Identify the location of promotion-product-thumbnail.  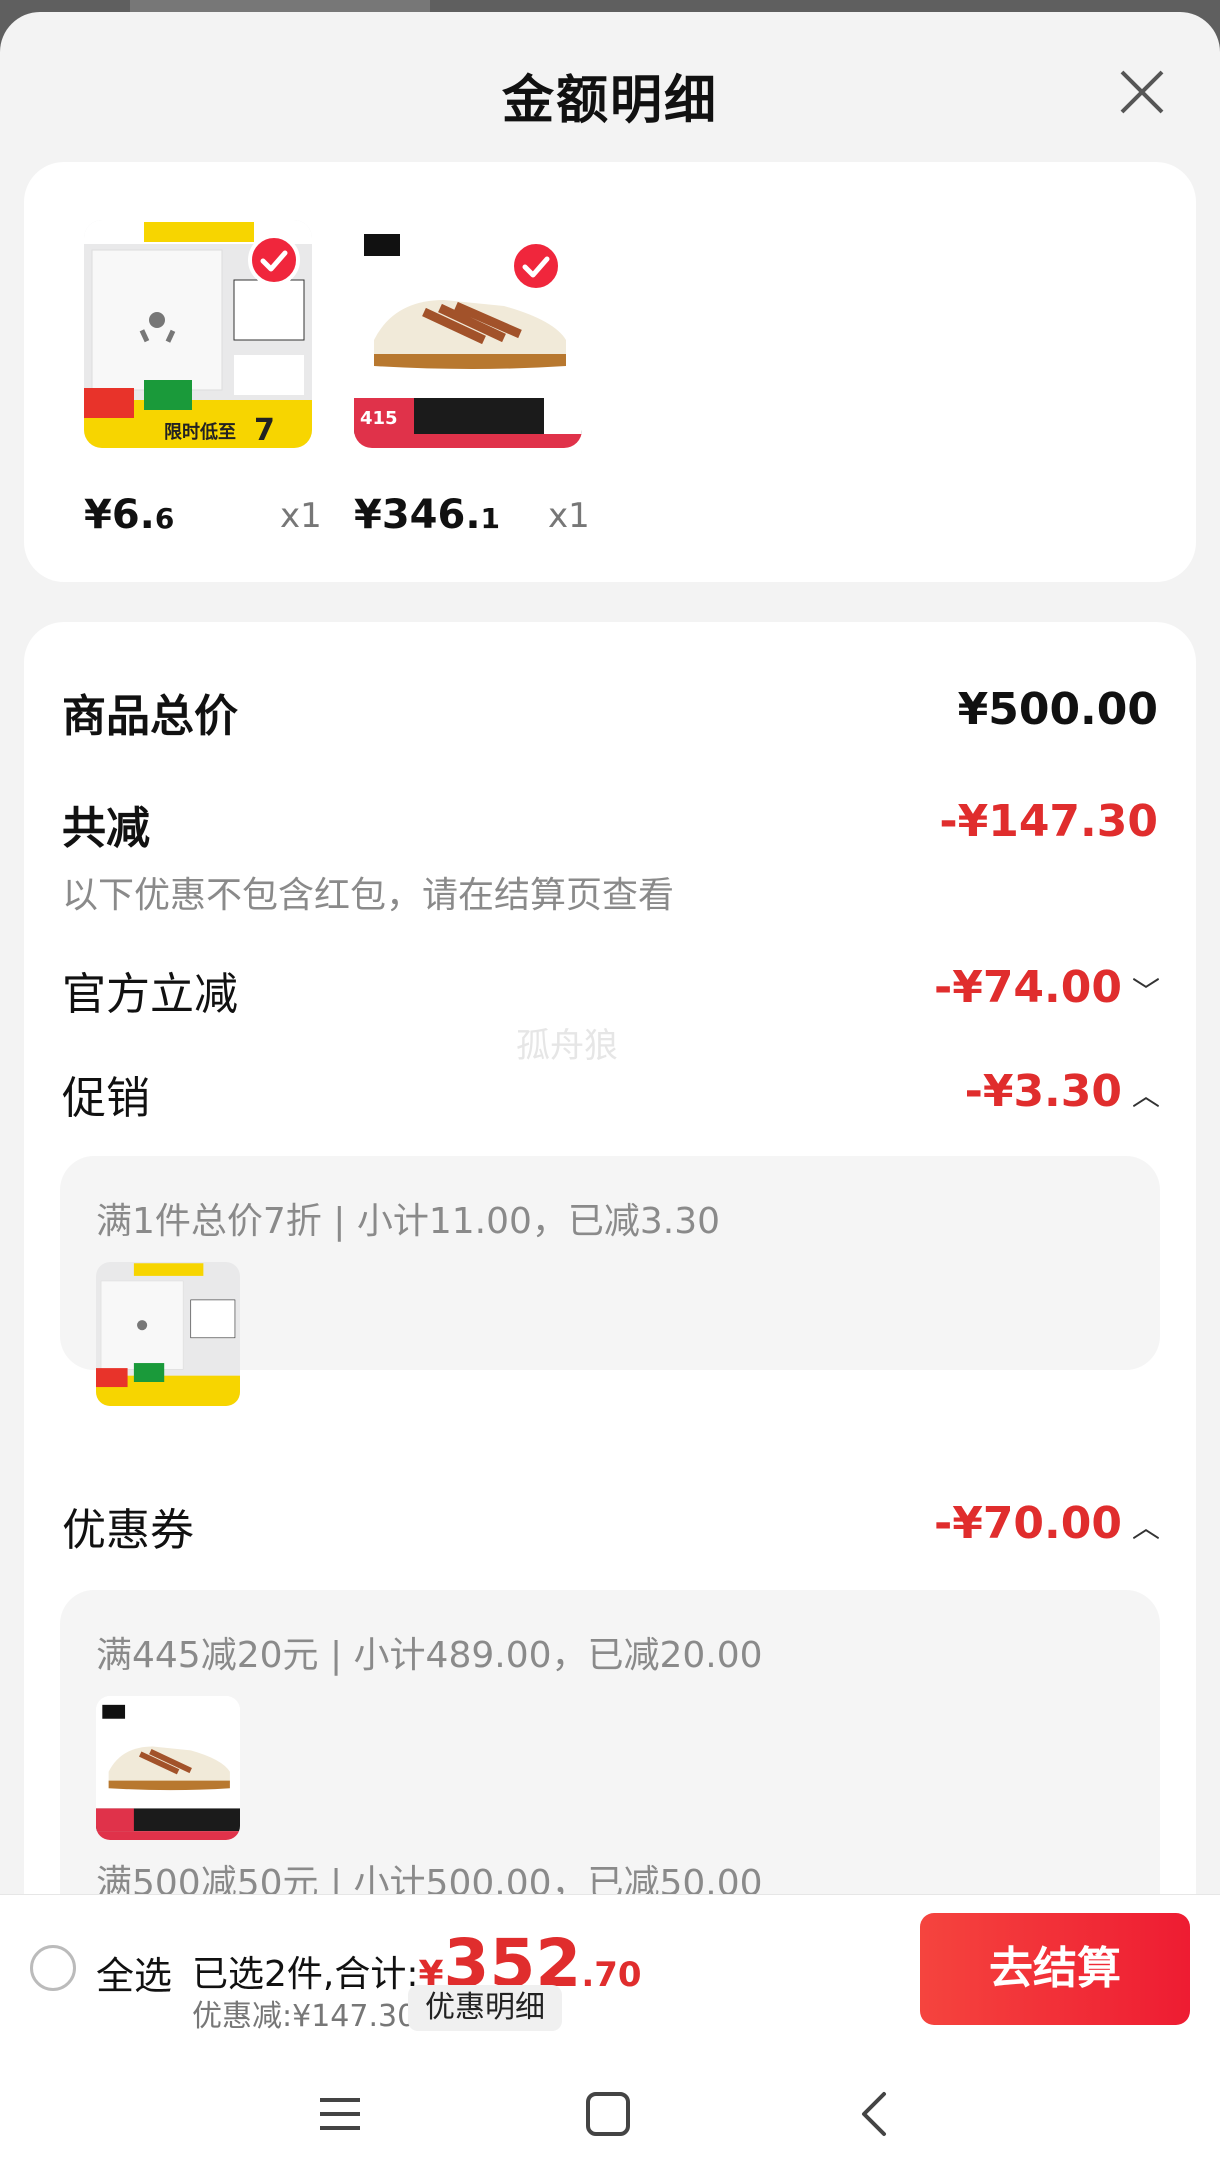
(168, 1334).